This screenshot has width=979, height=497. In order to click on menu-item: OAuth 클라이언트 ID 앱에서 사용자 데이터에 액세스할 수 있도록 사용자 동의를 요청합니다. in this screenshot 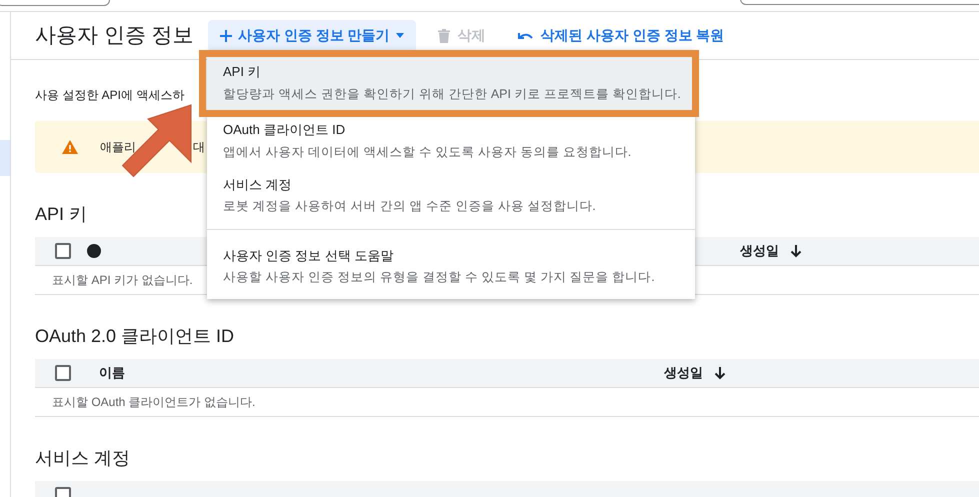, I will do `click(451, 141)`.